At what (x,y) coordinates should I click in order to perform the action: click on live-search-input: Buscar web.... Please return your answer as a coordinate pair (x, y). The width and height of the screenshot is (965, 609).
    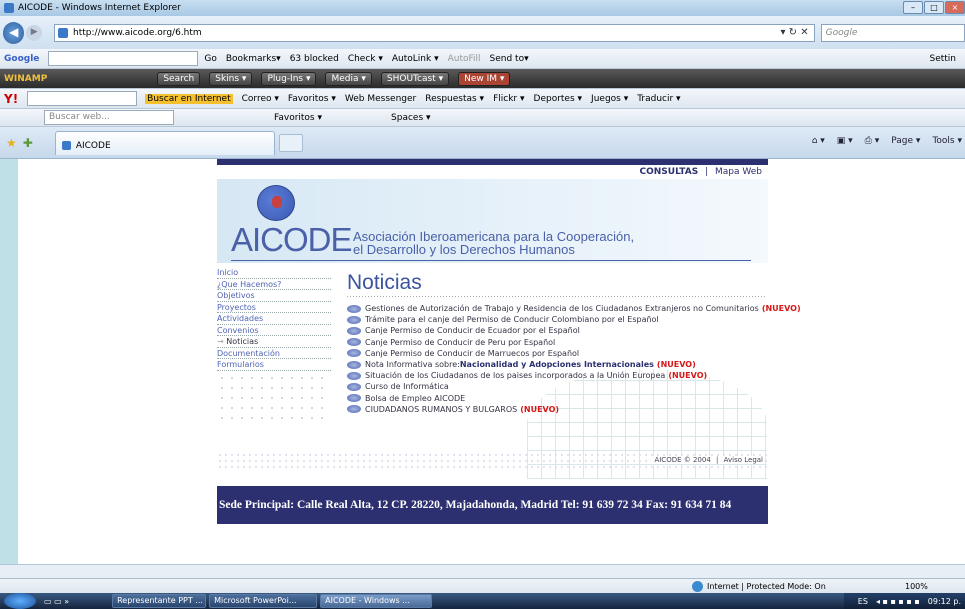
    Looking at the image, I should click on (109, 117).